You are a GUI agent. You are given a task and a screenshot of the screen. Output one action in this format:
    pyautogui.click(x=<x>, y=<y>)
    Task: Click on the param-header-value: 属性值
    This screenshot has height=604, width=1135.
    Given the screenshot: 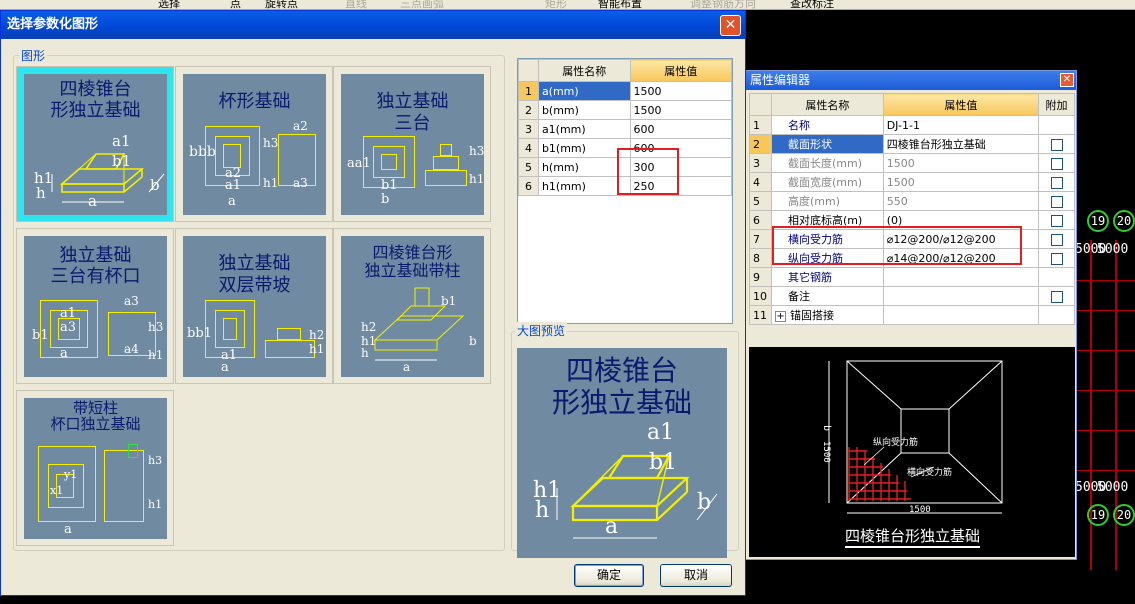 What is the action you would take?
    pyautogui.click(x=681, y=70)
    